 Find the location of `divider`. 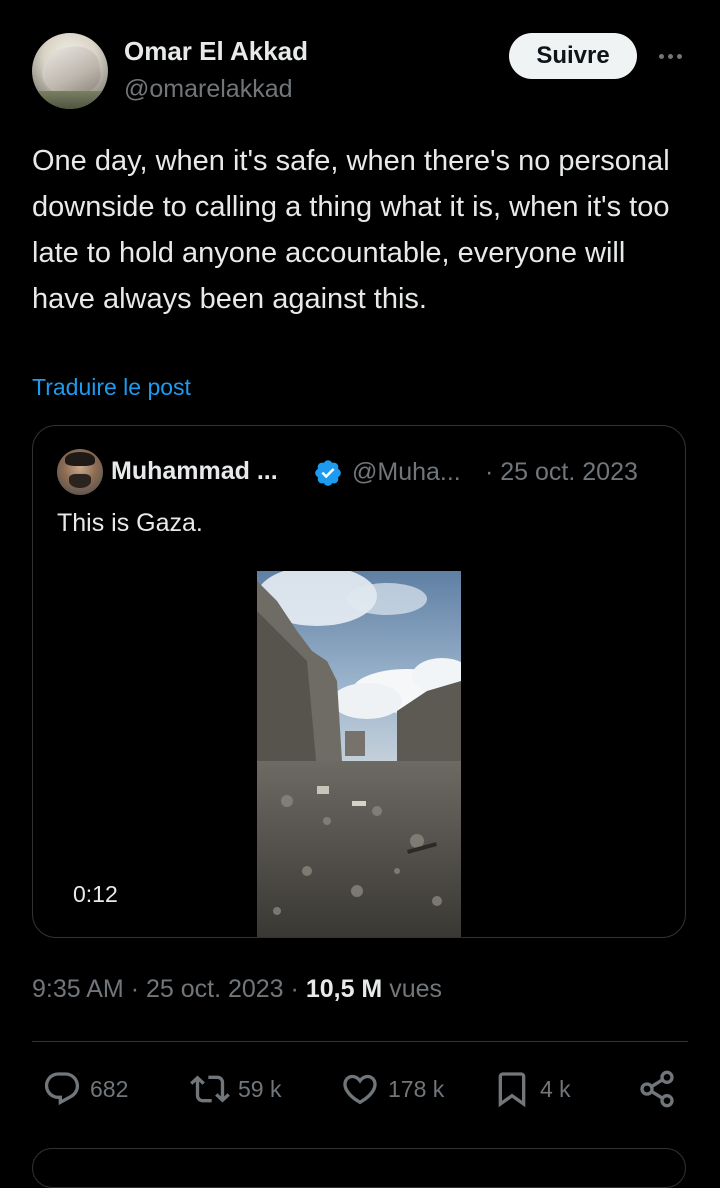

divider is located at coordinates (360, 1041).